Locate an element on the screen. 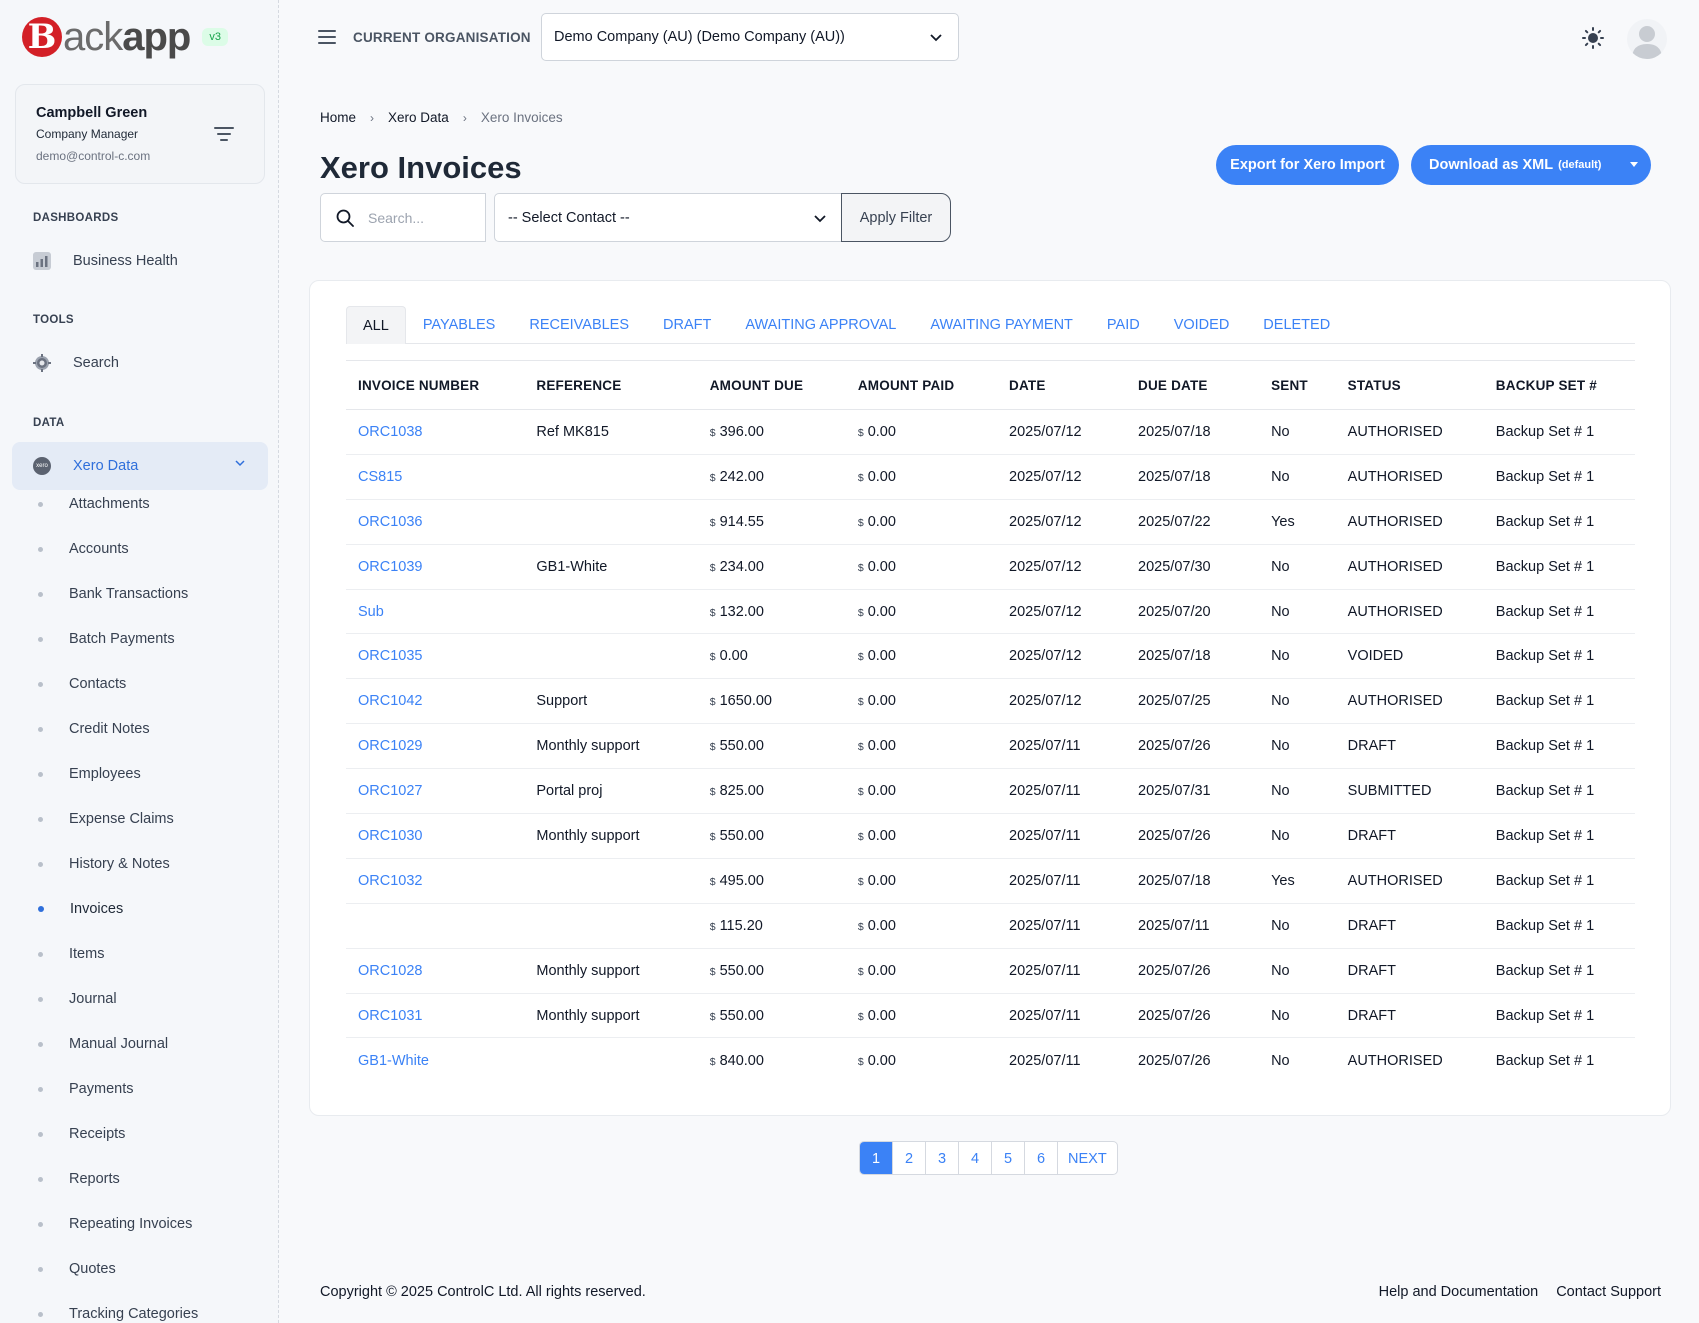 Image resolution: width=1699 pixels, height=1323 pixels. cell-invoice: ORC1038 is located at coordinates (435, 432).